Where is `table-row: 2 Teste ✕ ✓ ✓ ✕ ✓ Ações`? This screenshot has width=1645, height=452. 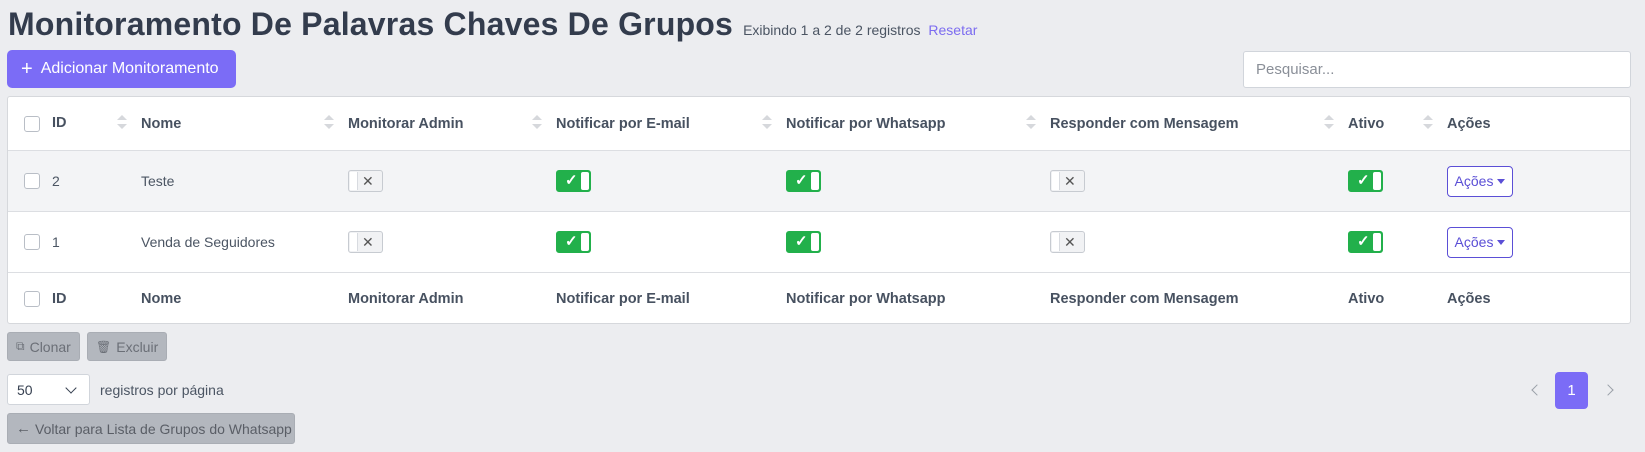 table-row: 2 Teste ✕ ✓ ✓ ✕ ✓ Ações is located at coordinates (819, 181).